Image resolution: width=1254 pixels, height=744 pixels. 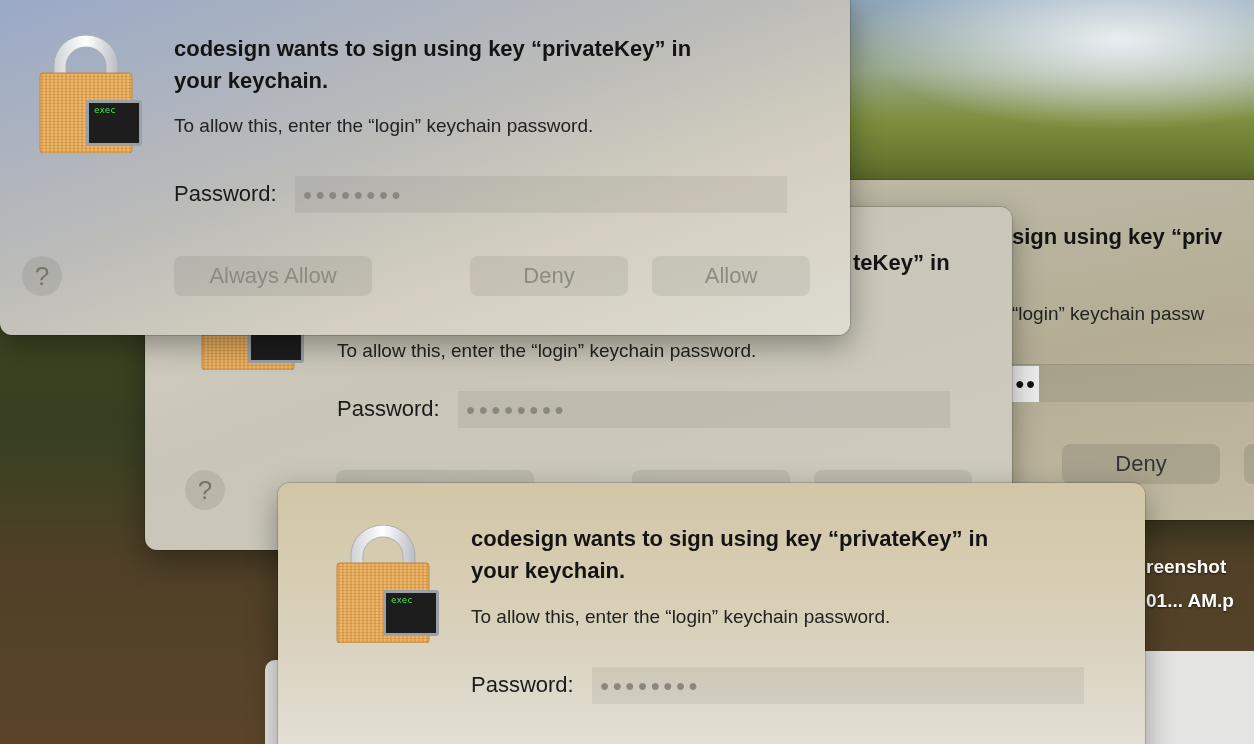 I want to click on dialog-title: sign using key “priv, so click(x=1117, y=237).